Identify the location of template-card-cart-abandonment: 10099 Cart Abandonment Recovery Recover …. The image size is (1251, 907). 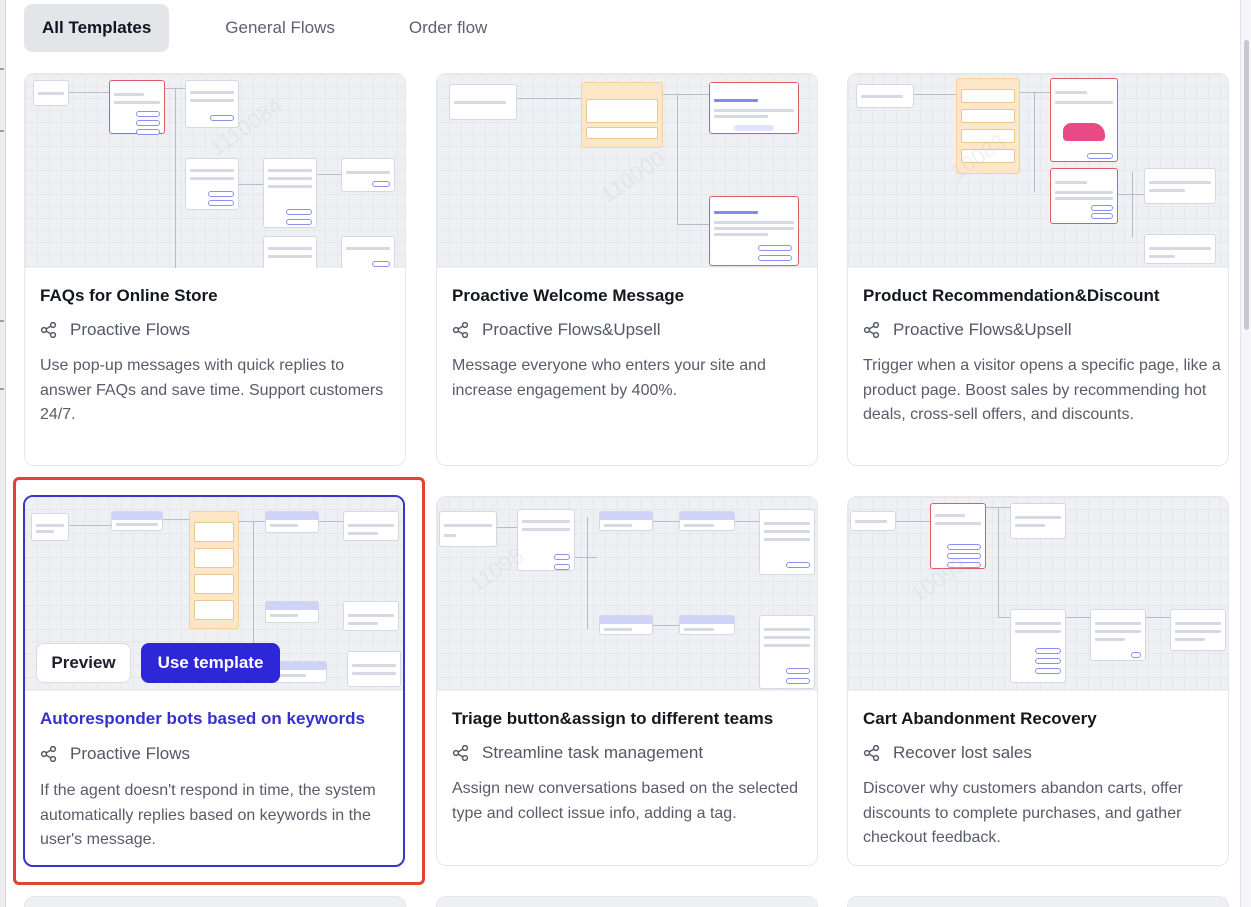
(1038, 681).